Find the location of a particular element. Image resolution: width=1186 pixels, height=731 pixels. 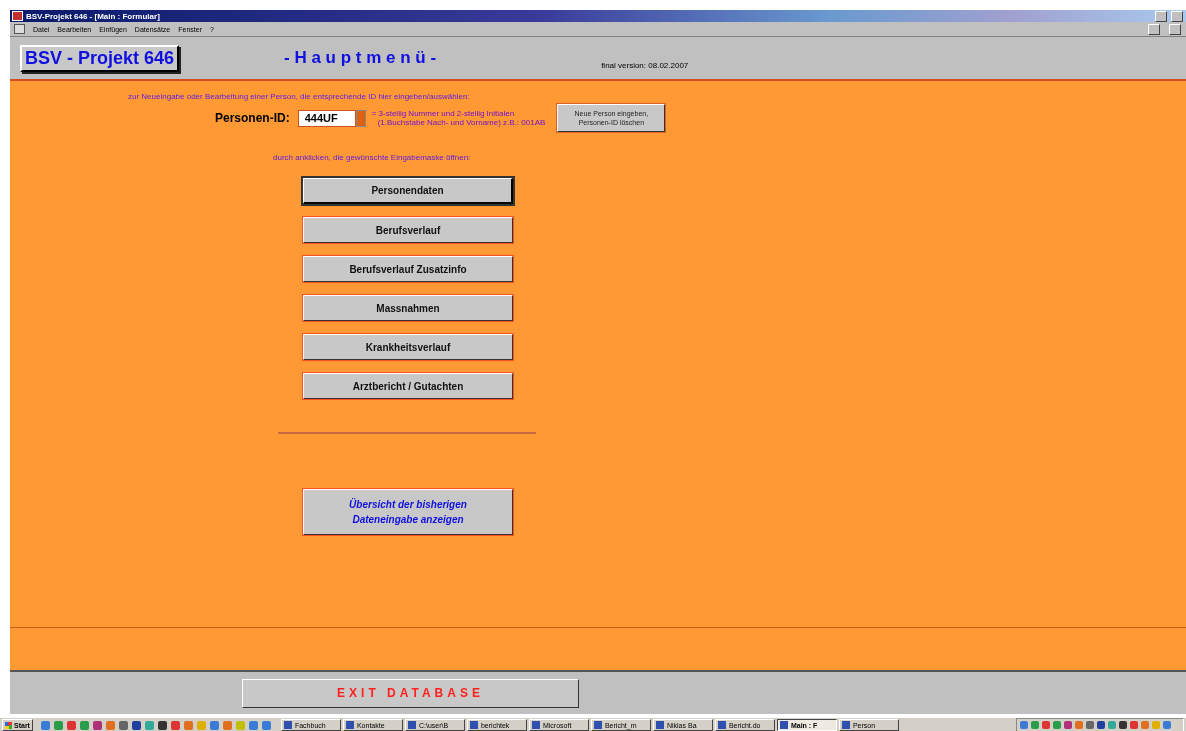

form-button: Berufsverlauf Zusatzinfo is located at coordinates (408, 269).